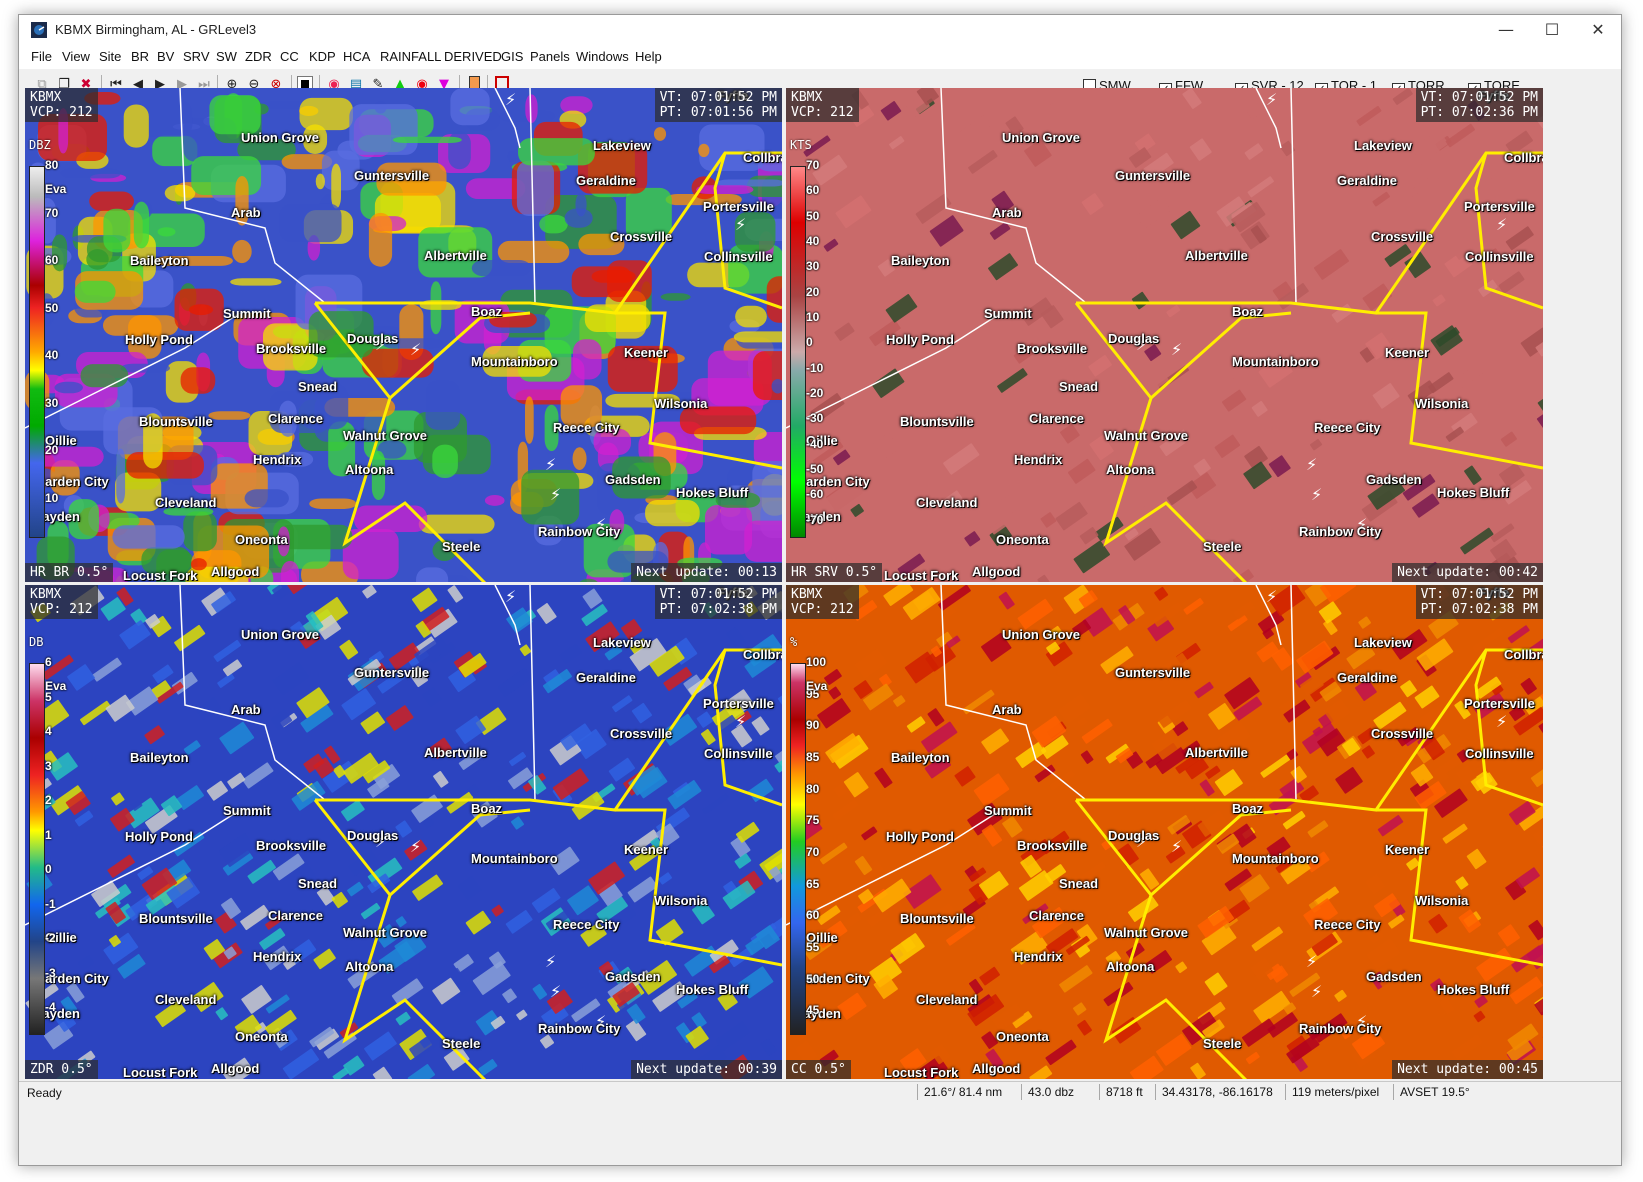 Image resolution: width=1643 pixels, height=1182 pixels. What do you see at coordinates (258, 56) in the screenshot?
I see `menu-zdr: ZDR` at bounding box center [258, 56].